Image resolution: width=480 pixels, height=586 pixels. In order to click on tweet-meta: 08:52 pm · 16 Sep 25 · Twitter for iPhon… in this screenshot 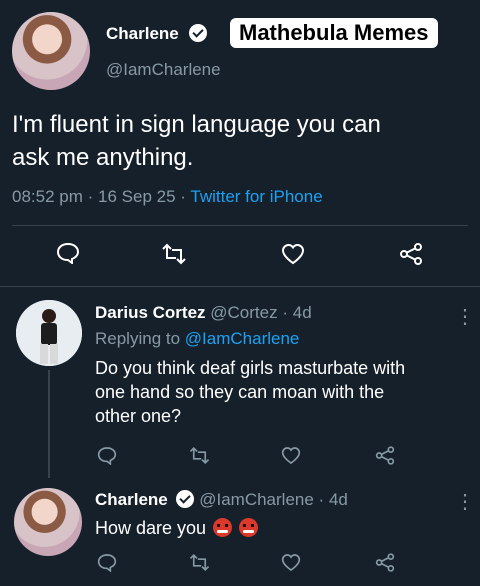, I will do `click(167, 197)`.